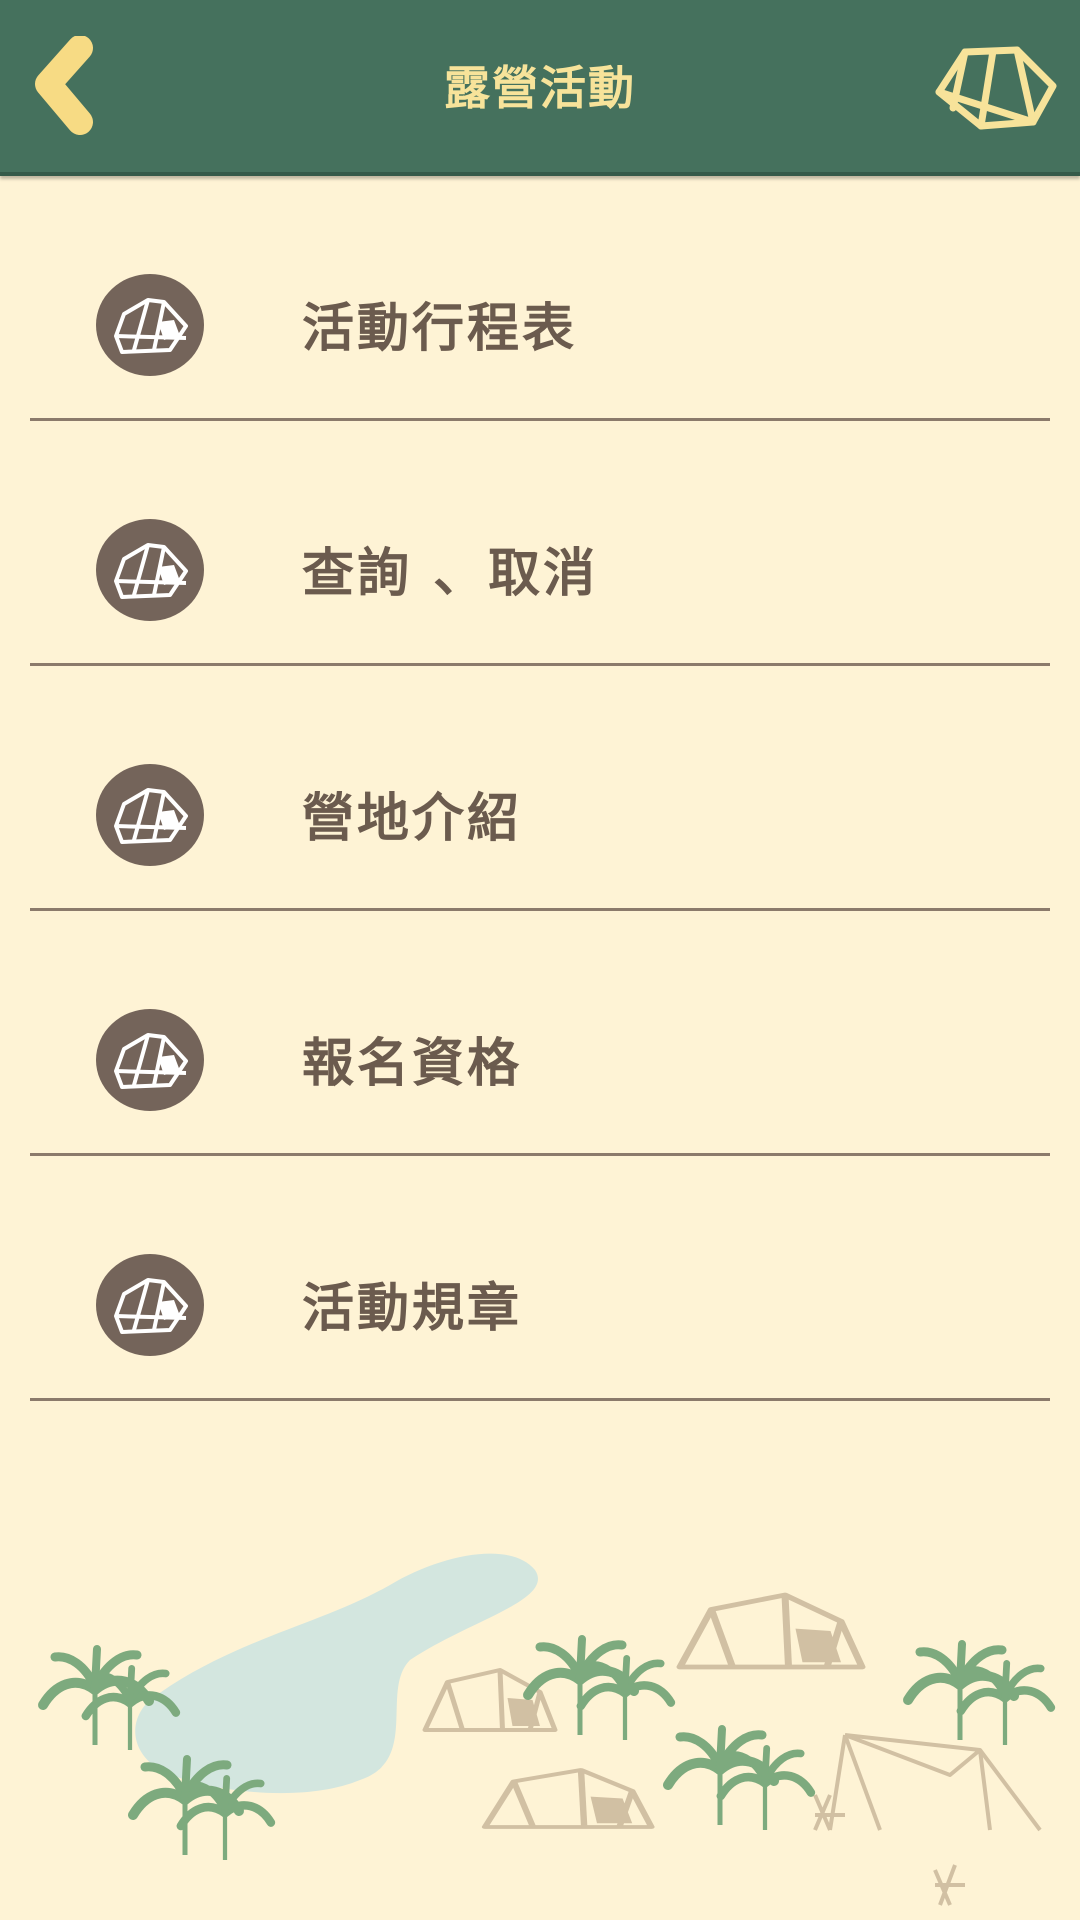 Image resolution: width=1080 pixels, height=1920 pixels. I want to click on menu-item-schedule: 活動行程表, so click(540, 298).